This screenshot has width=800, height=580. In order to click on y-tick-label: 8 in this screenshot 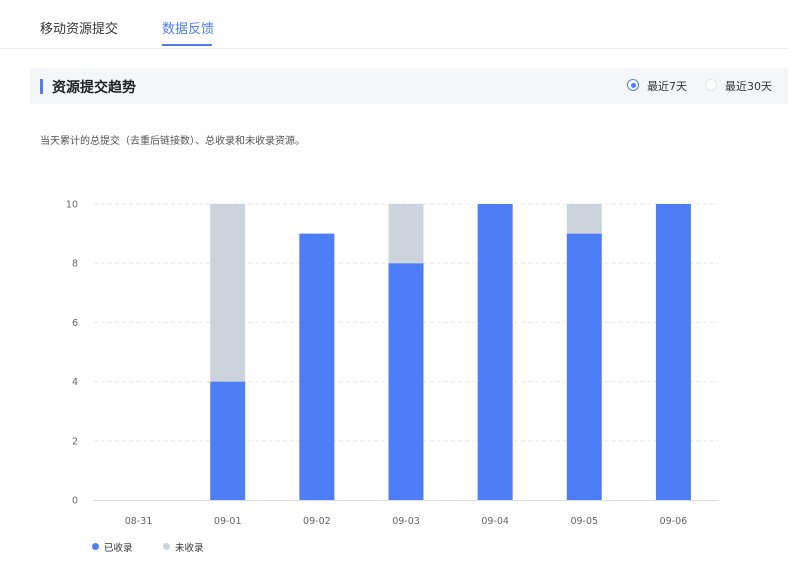, I will do `click(75, 264)`.